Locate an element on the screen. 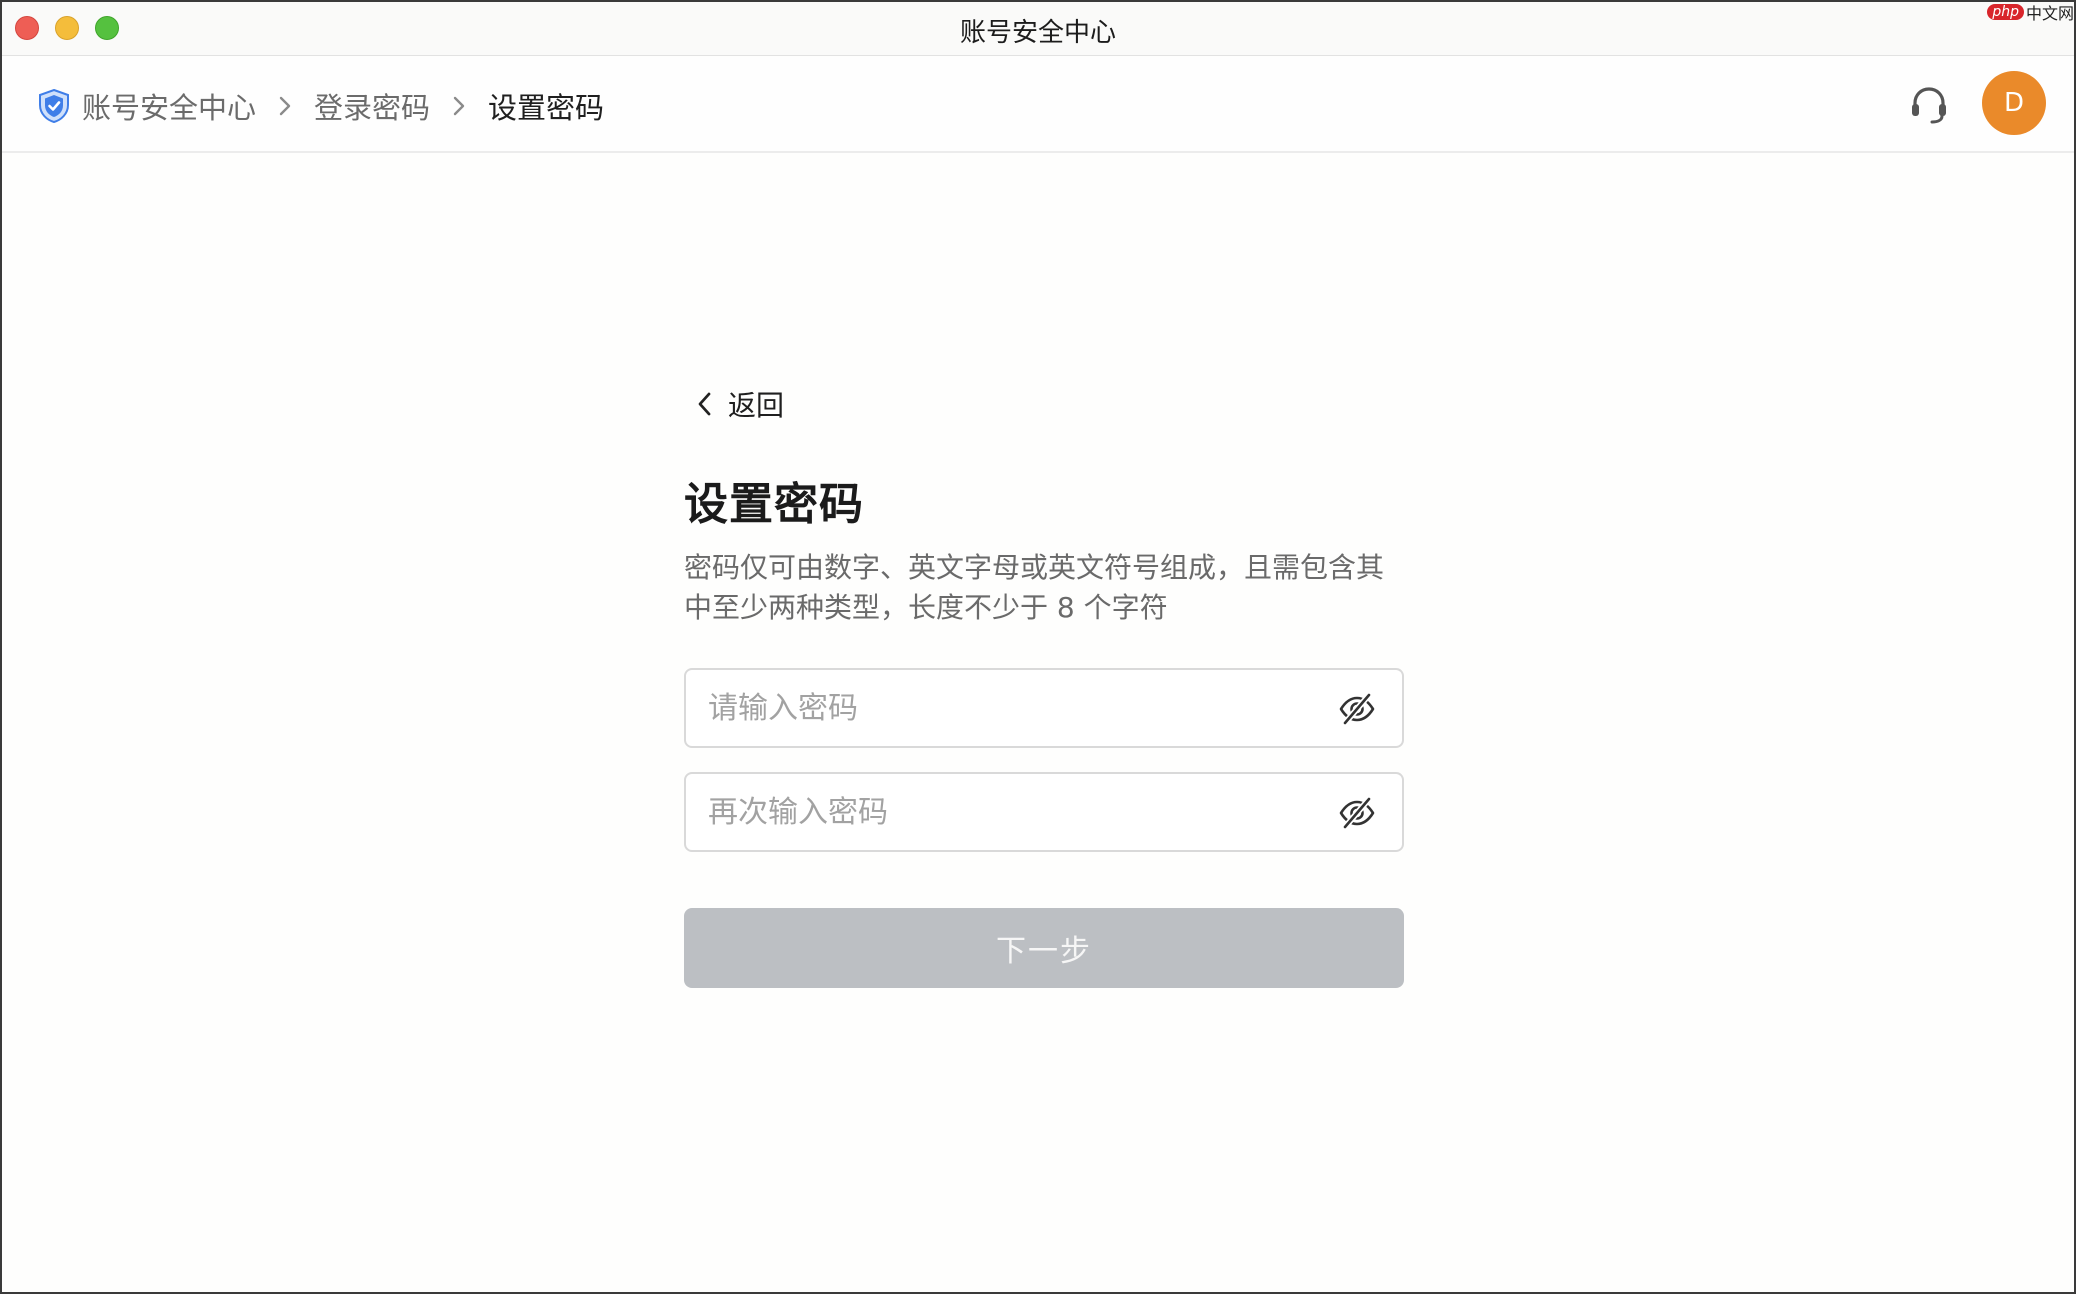  watermark-text: 中文网 is located at coordinates (2049, 13).